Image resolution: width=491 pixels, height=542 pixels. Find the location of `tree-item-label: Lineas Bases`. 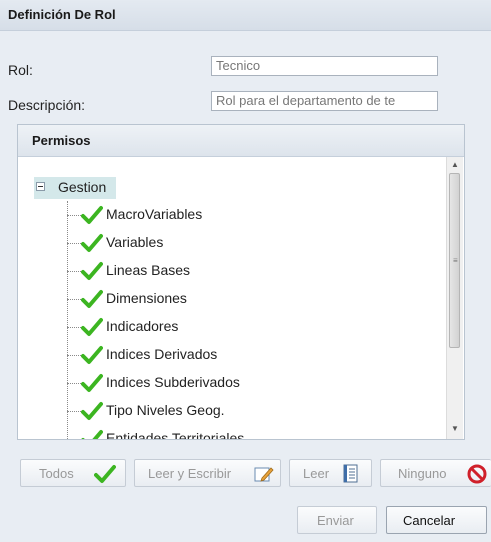

tree-item-label: Lineas Bases is located at coordinates (148, 270).